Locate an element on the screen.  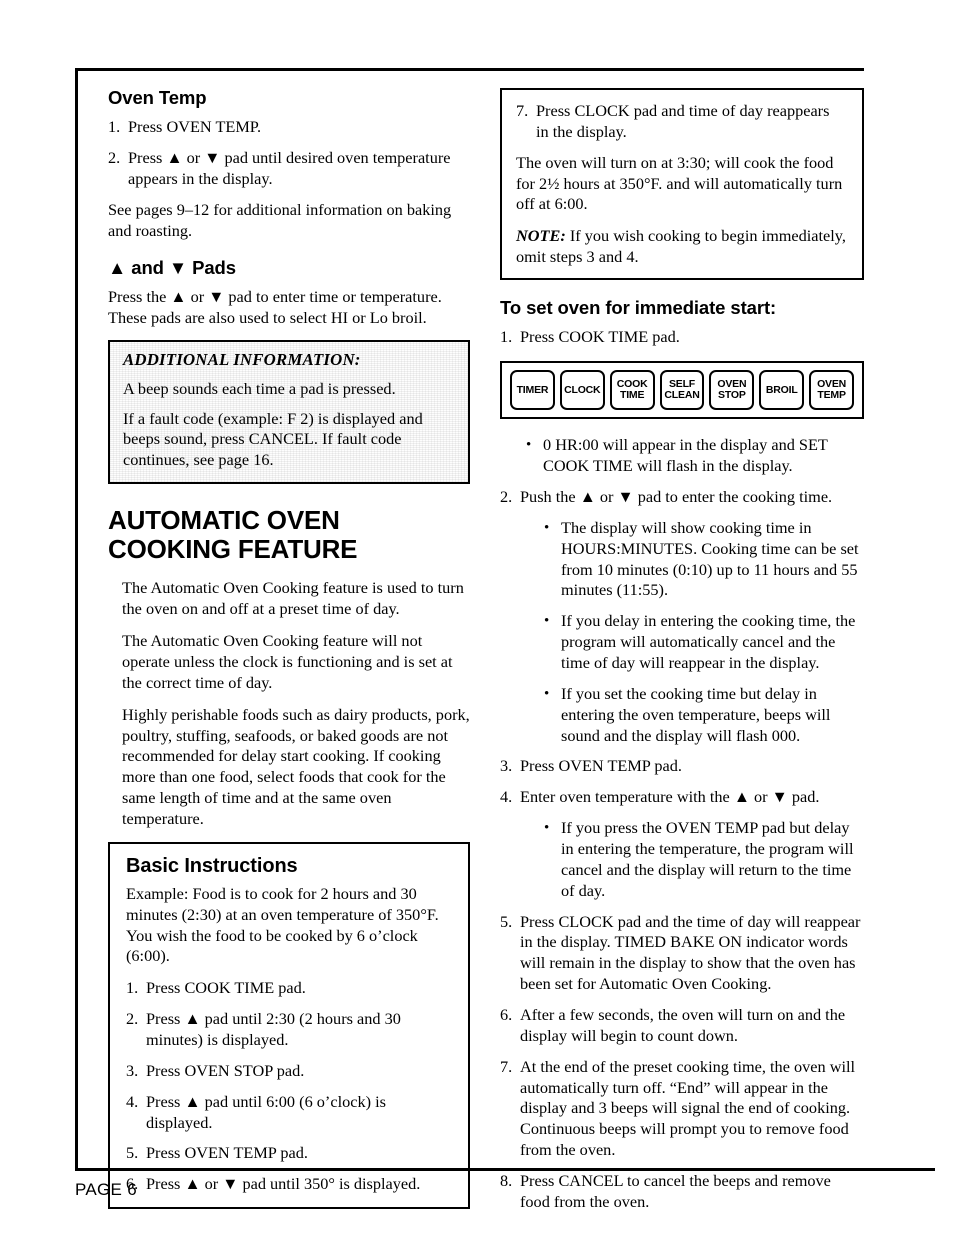
procedure-step: 3. Press OVEN TEMP pad. is located at coordinates (682, 766).